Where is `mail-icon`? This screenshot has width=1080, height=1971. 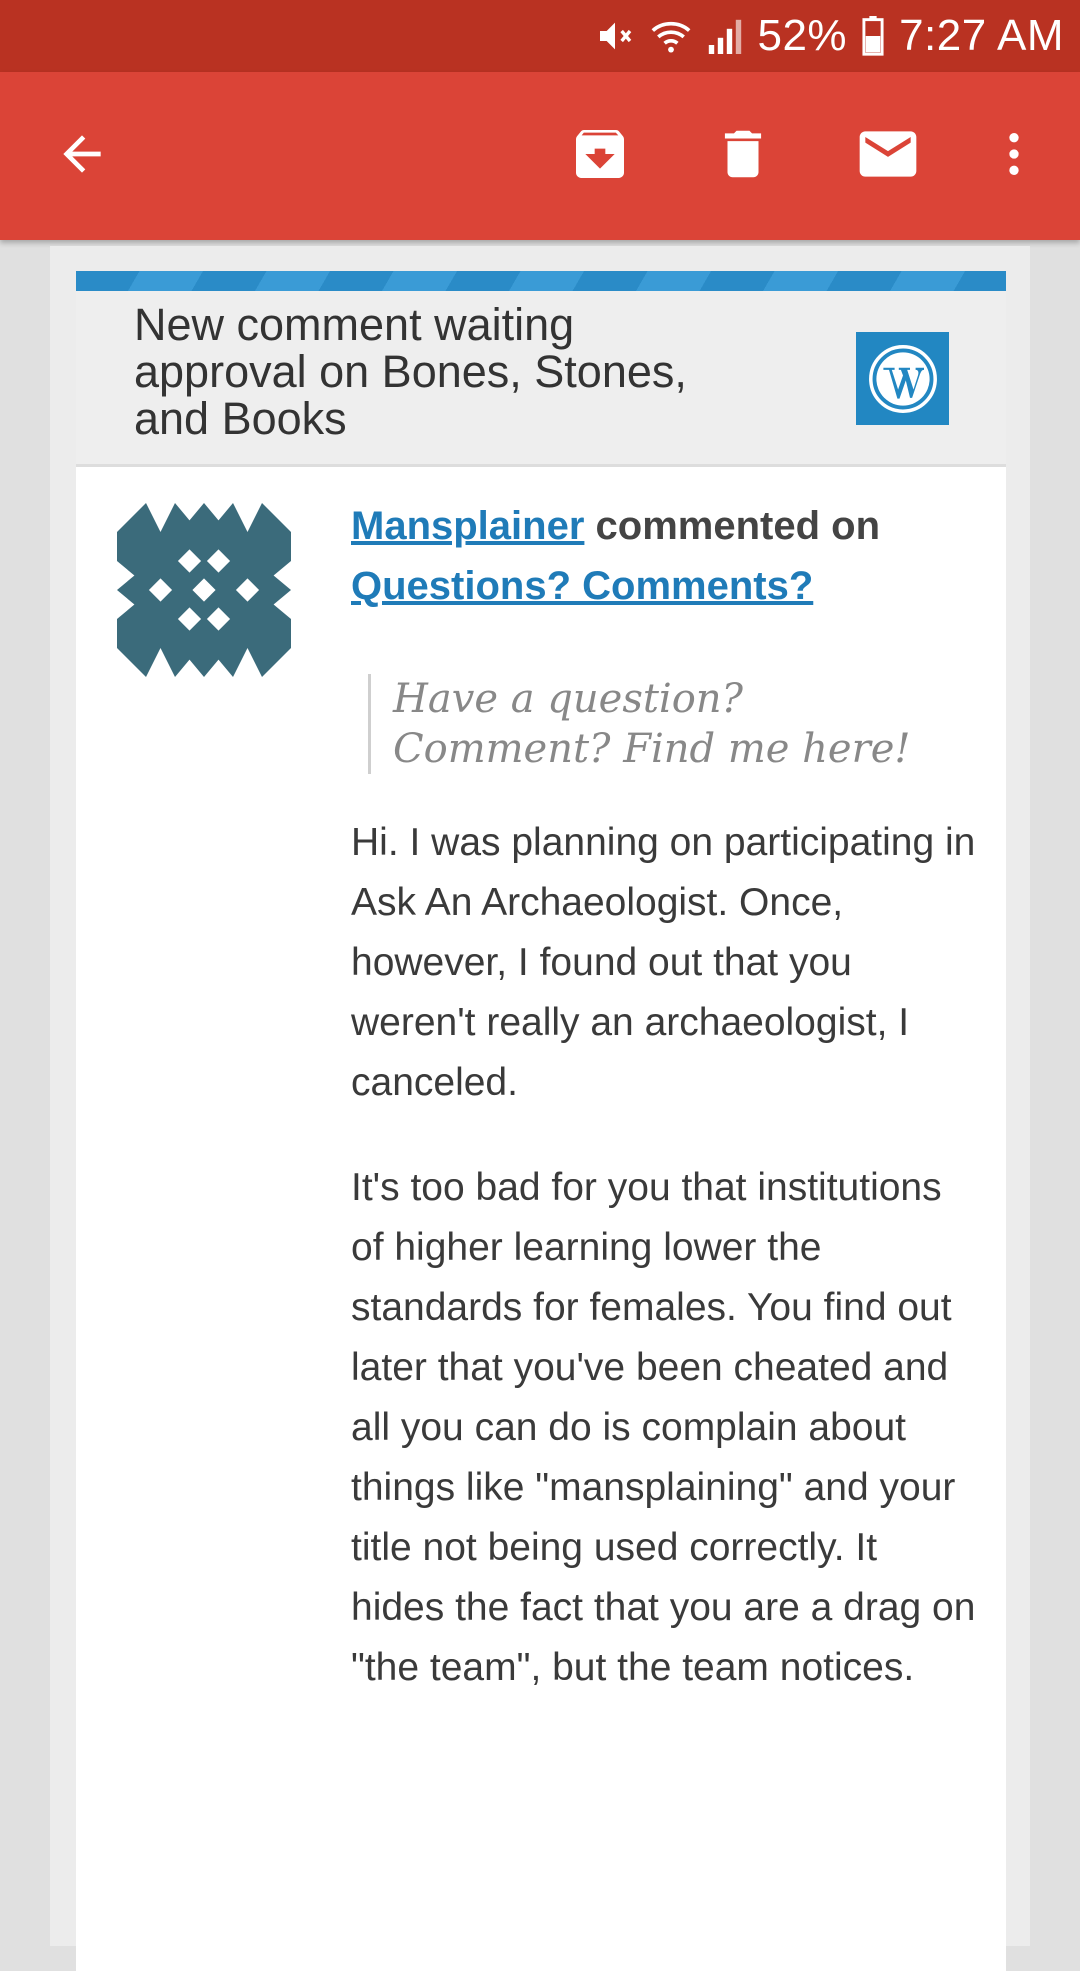
mail-icon is located at coordinates (888, 156).